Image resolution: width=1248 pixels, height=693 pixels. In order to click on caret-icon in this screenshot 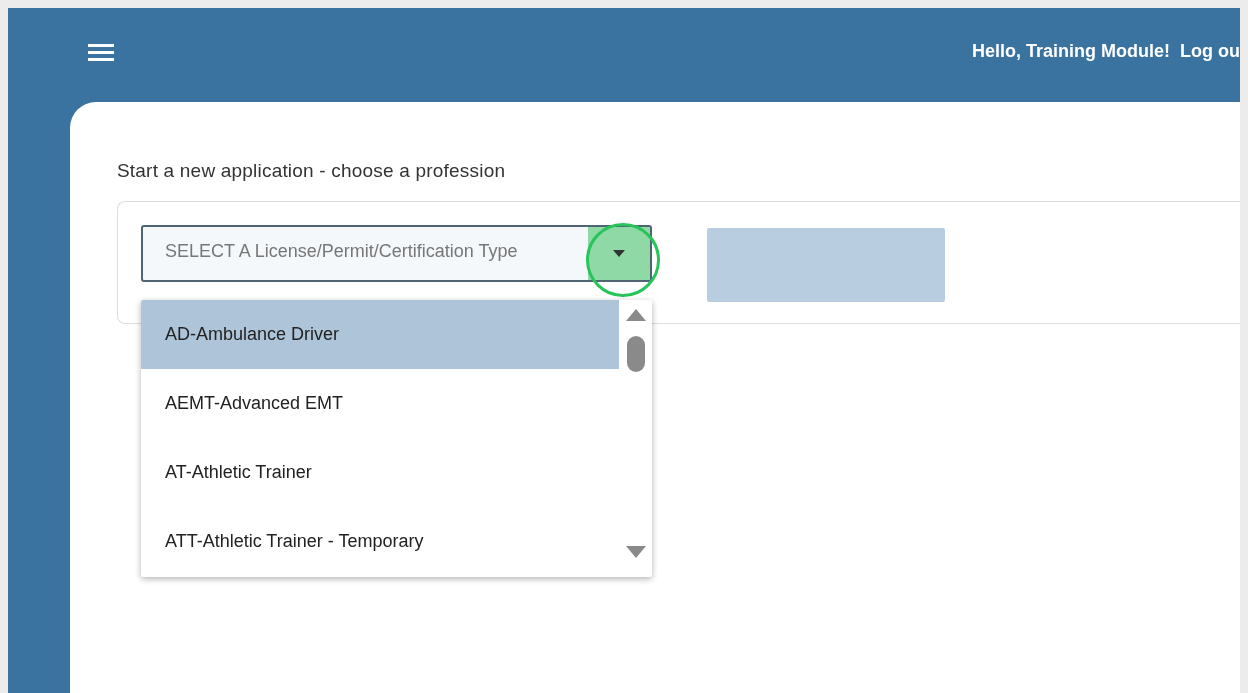, I will do `click(619, 253)`.